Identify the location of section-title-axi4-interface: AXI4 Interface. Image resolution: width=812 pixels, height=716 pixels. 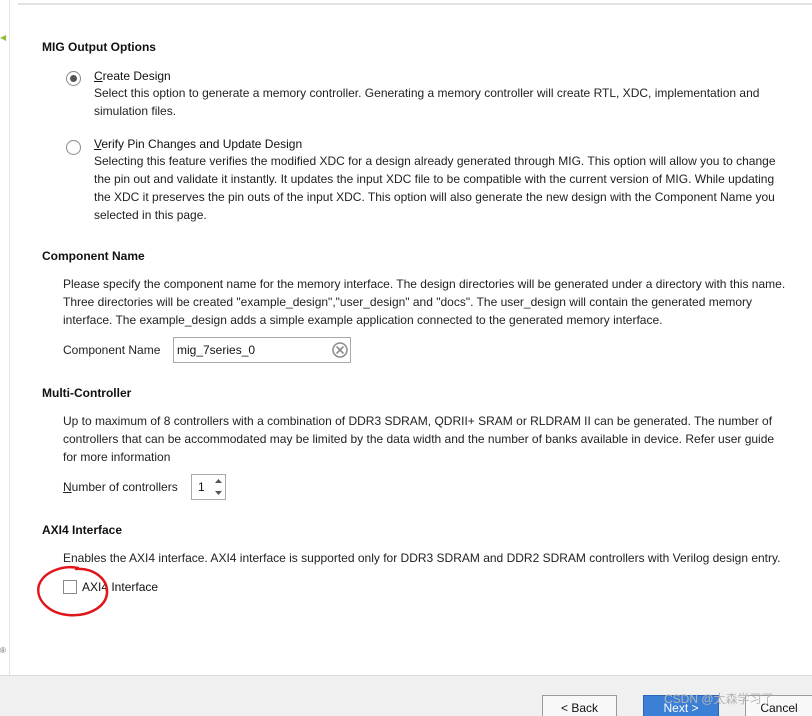
(82, 530).